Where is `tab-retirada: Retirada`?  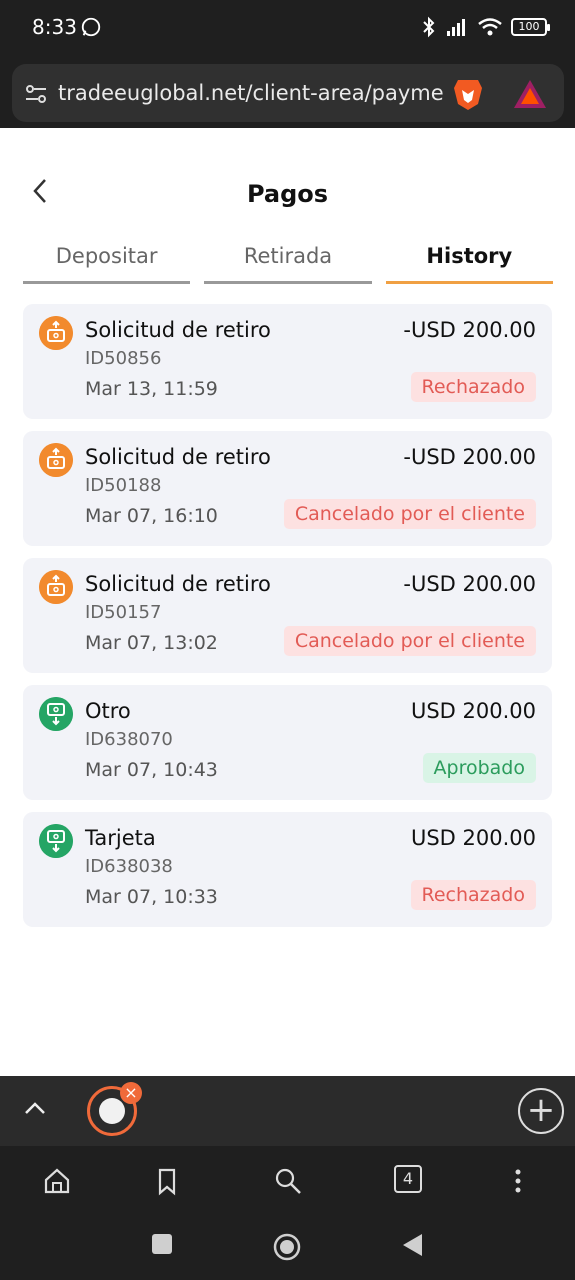
tab-retirada: Retirada is located at coordinates (288, 264).